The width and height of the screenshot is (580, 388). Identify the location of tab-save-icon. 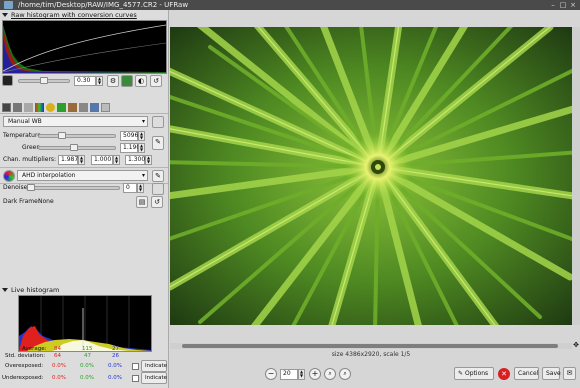
(83, 107).